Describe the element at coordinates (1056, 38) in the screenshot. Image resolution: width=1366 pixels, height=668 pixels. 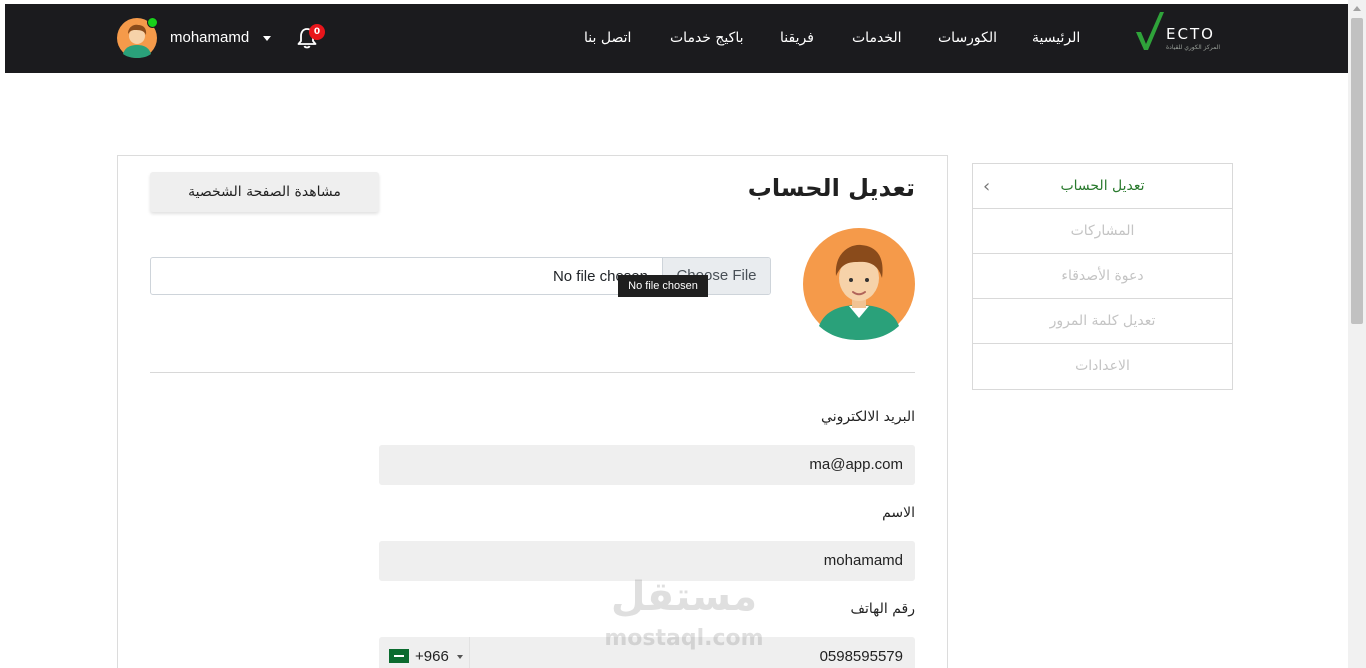
I see `nav-link-home: الرئيسية` at that location.